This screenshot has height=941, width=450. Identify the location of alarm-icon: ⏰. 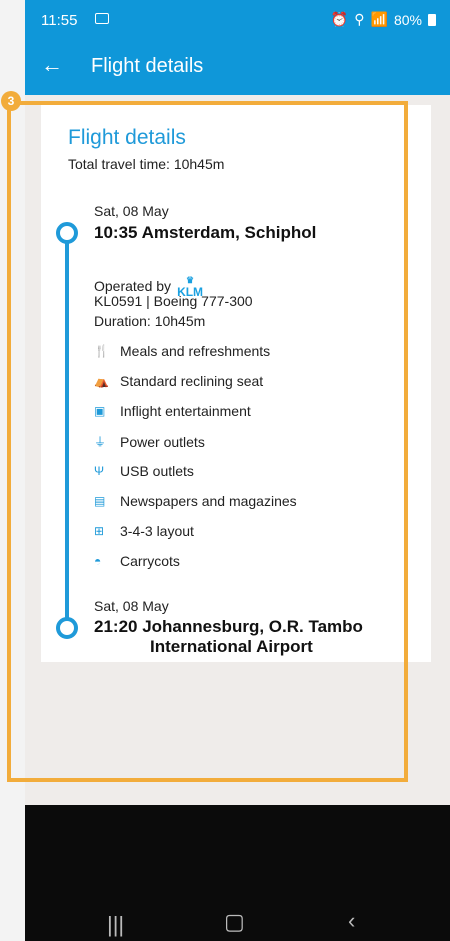
(339, 19).